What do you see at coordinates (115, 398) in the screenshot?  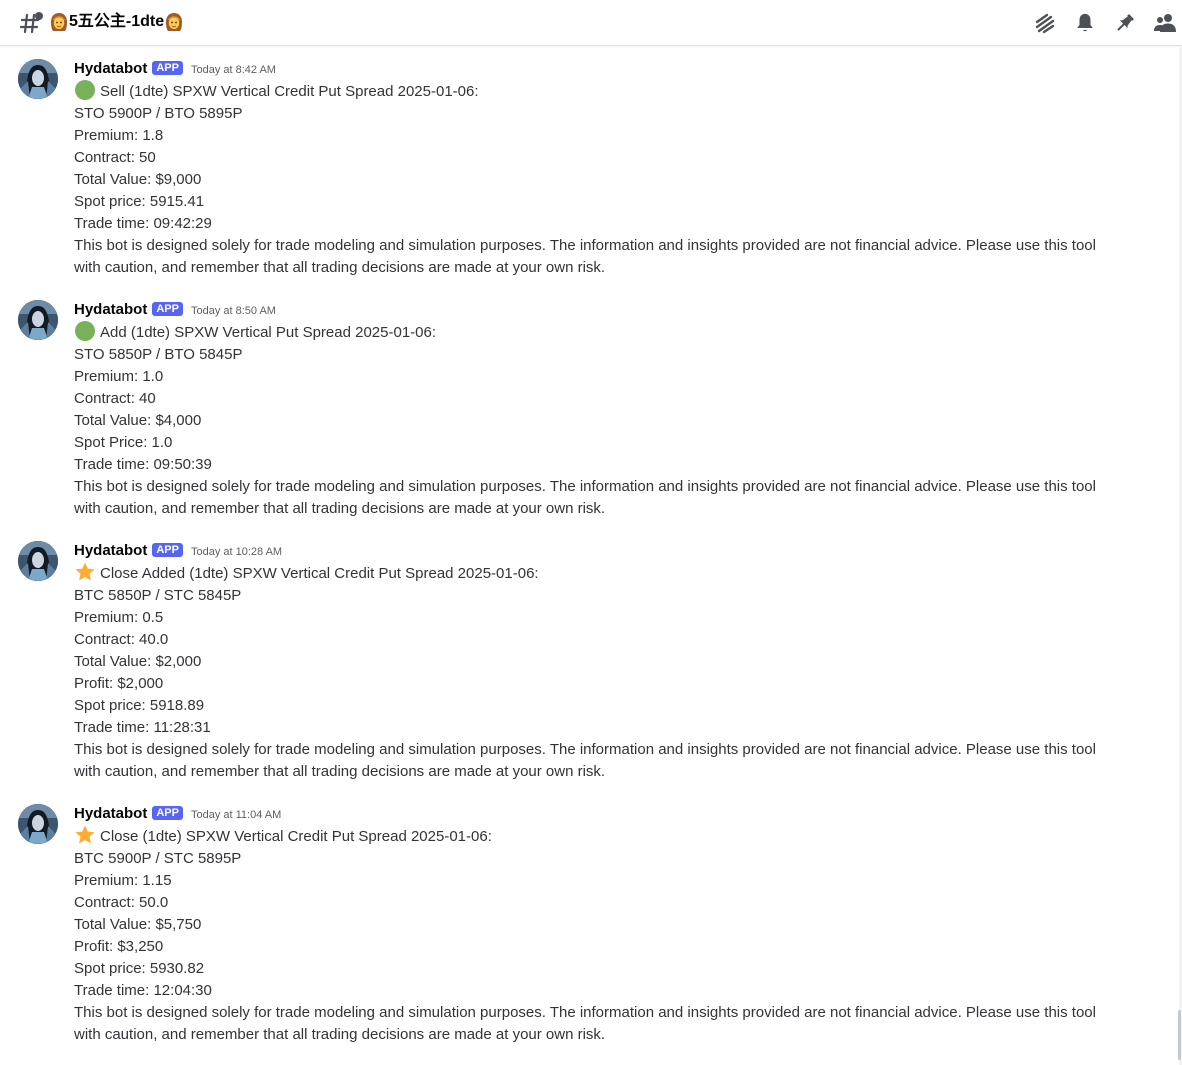 I see `message-line: Contract: 40` at bounding box center [115, 398].